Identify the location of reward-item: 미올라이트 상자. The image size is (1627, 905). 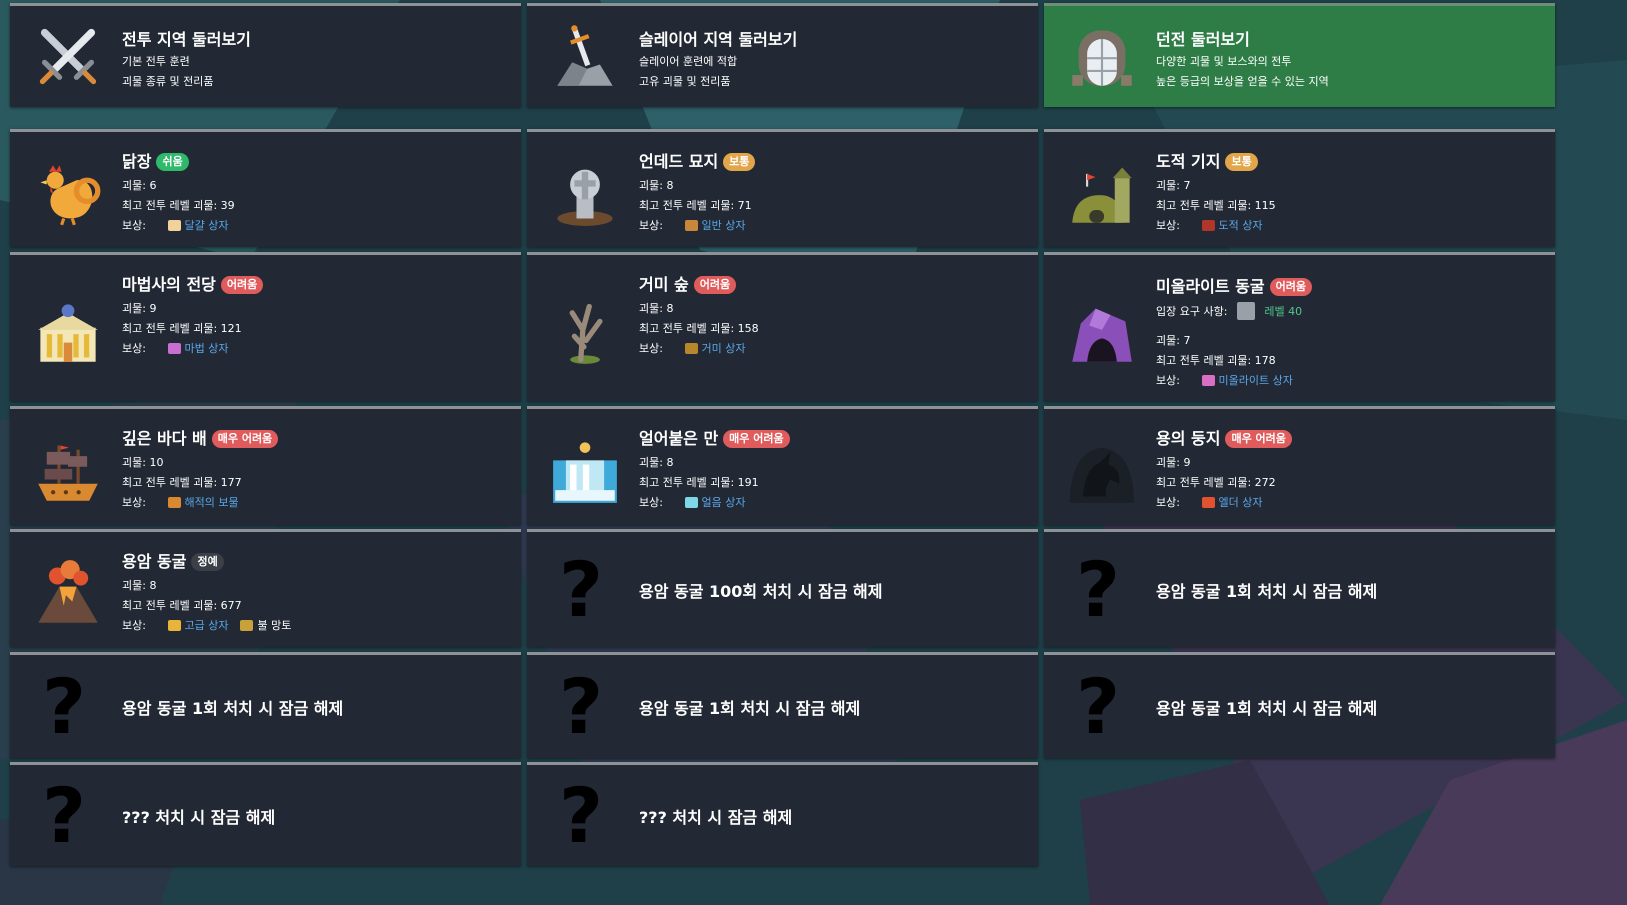
(1256, 380).